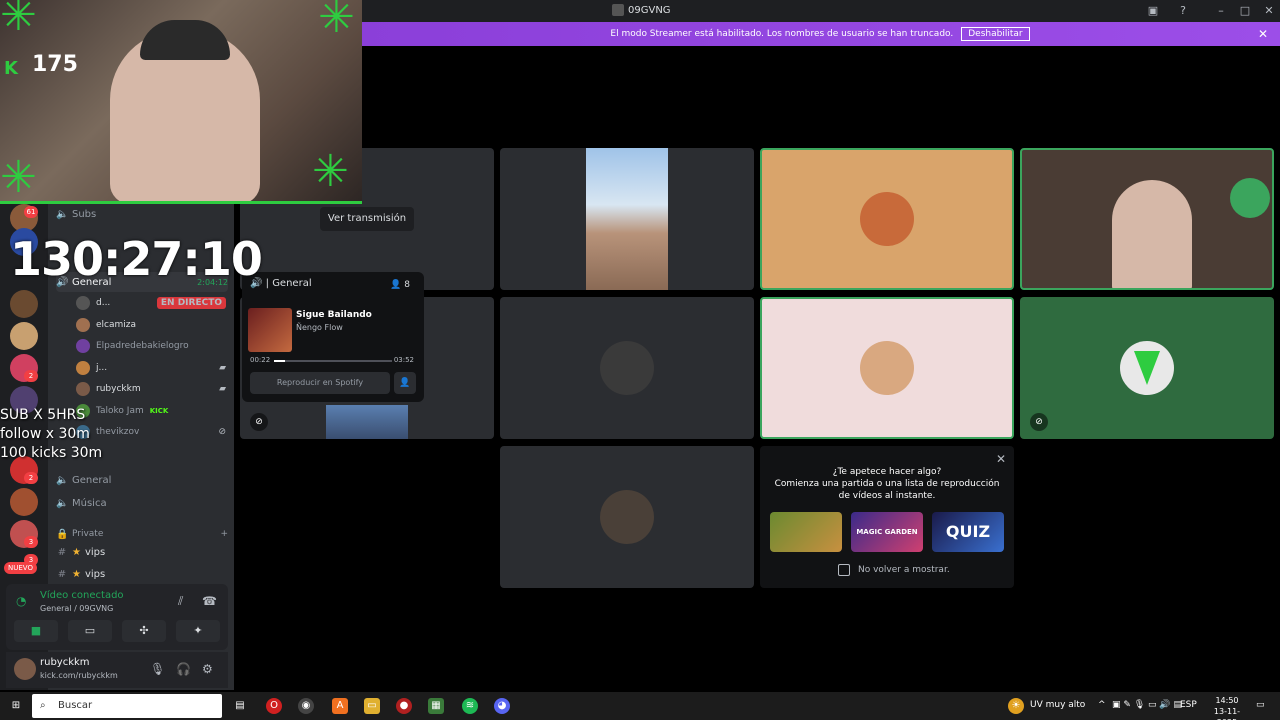  I want to click on screen-share-button: ▭, so click(90, 631).